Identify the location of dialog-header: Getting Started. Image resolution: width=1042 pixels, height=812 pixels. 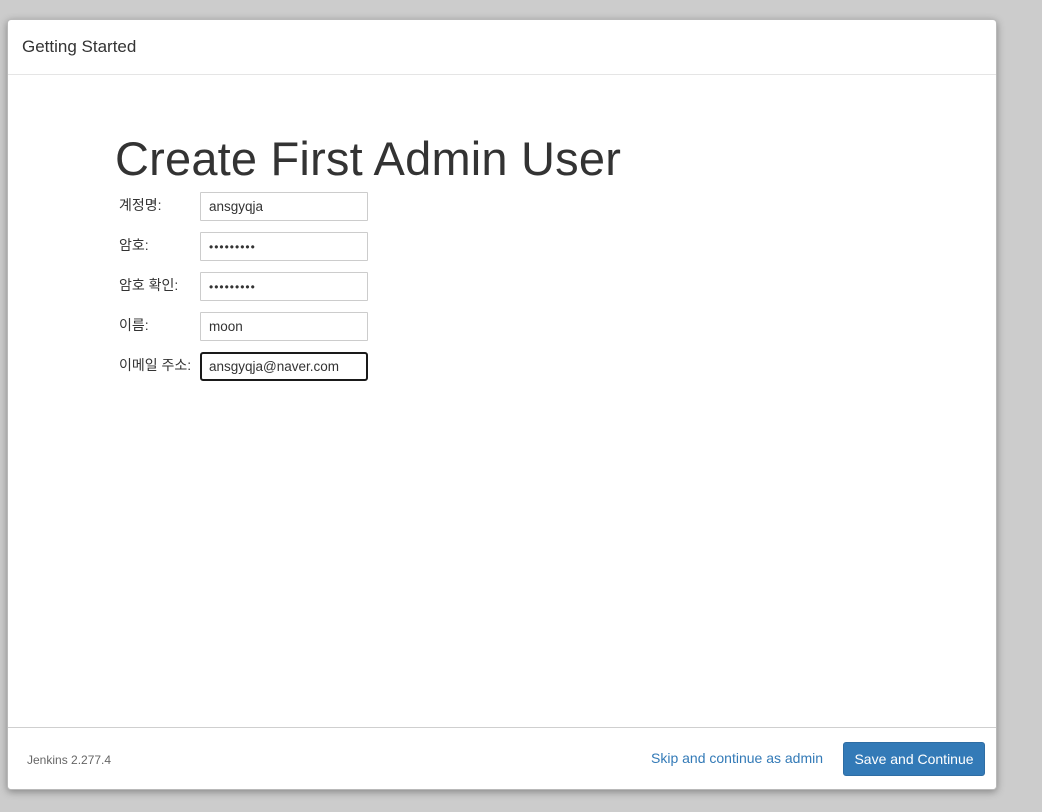
(502, 47).